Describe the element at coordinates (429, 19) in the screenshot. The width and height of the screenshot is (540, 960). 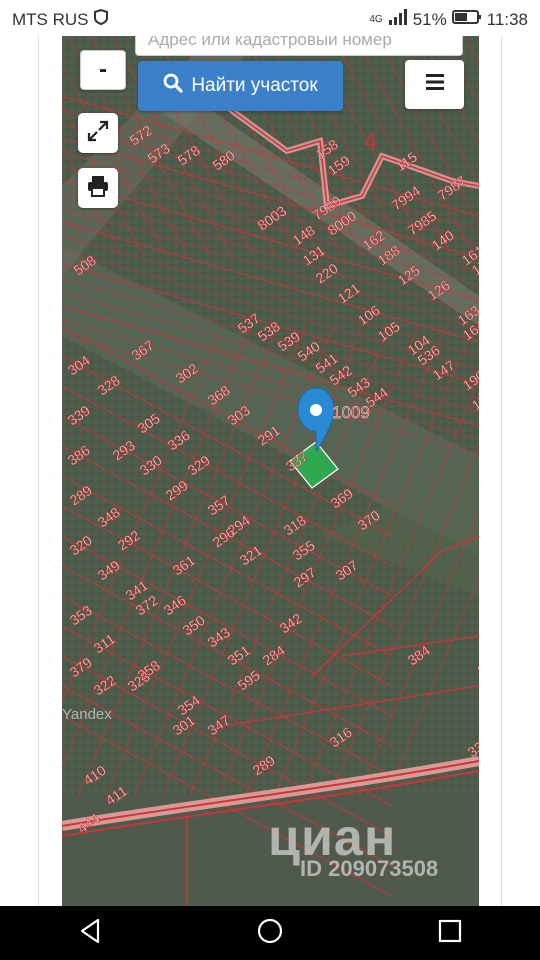
I see `battery-percent: 51%` at that location.